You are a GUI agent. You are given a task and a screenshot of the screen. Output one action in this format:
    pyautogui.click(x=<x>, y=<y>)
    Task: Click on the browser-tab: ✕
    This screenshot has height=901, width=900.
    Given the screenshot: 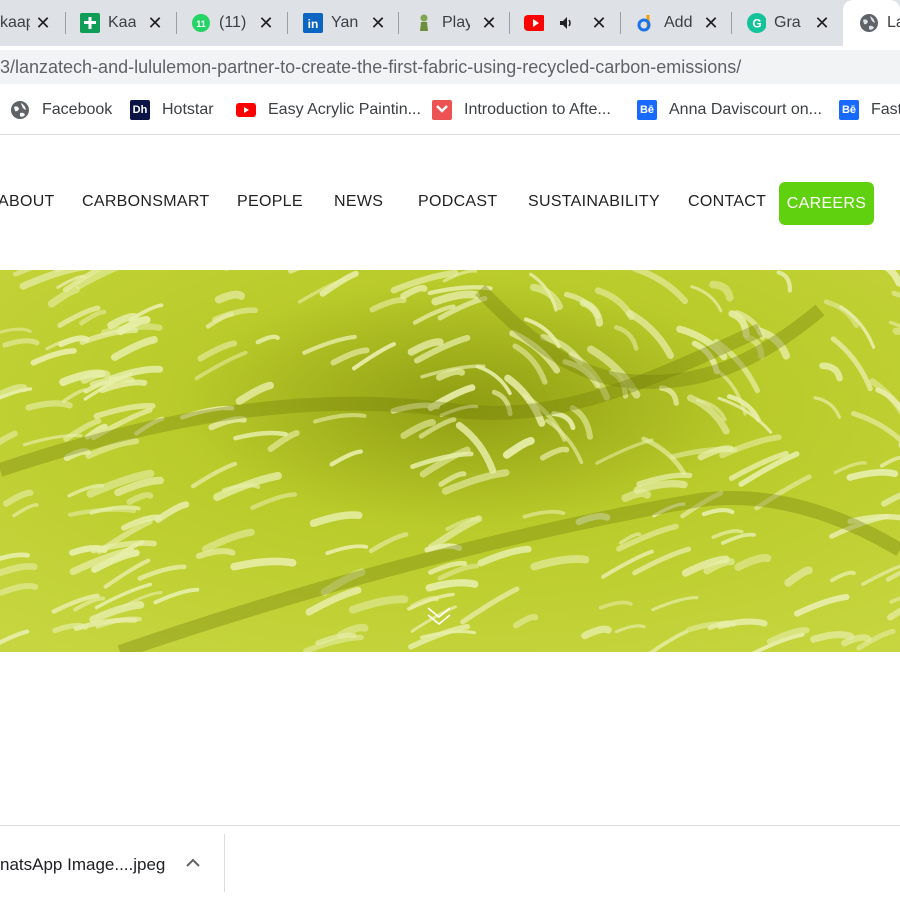 What is the action you would take?
    pyautogui.click(x=571, y=23)
    